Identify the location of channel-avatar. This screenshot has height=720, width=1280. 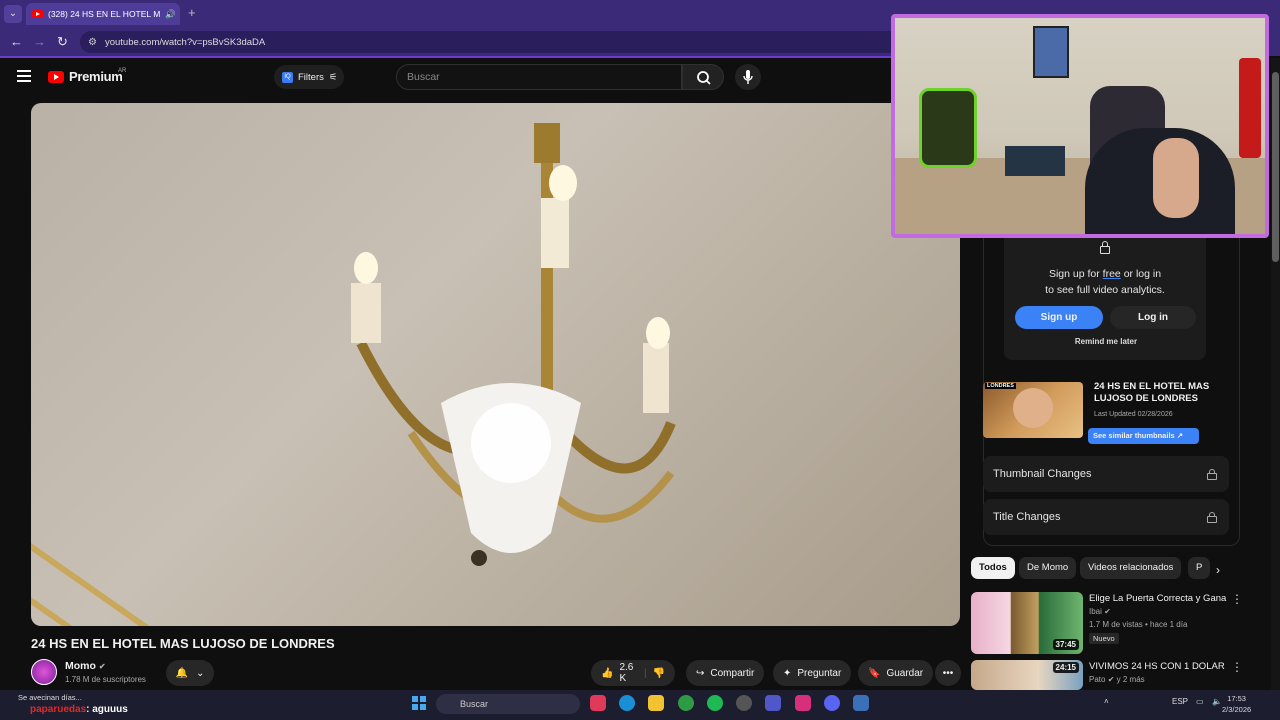
(44, 672).